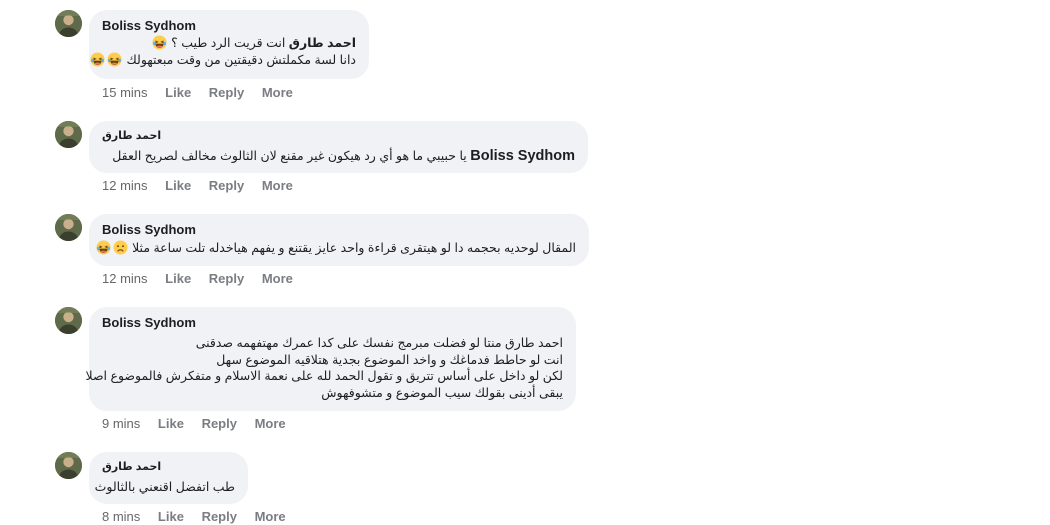 The height and width of the screenshot is (525, 1050). What do you see at coordinates (522, 156) in the screenshot?
I see `mention-link: Boliss Sydhom` at bounding box center [522, 156].